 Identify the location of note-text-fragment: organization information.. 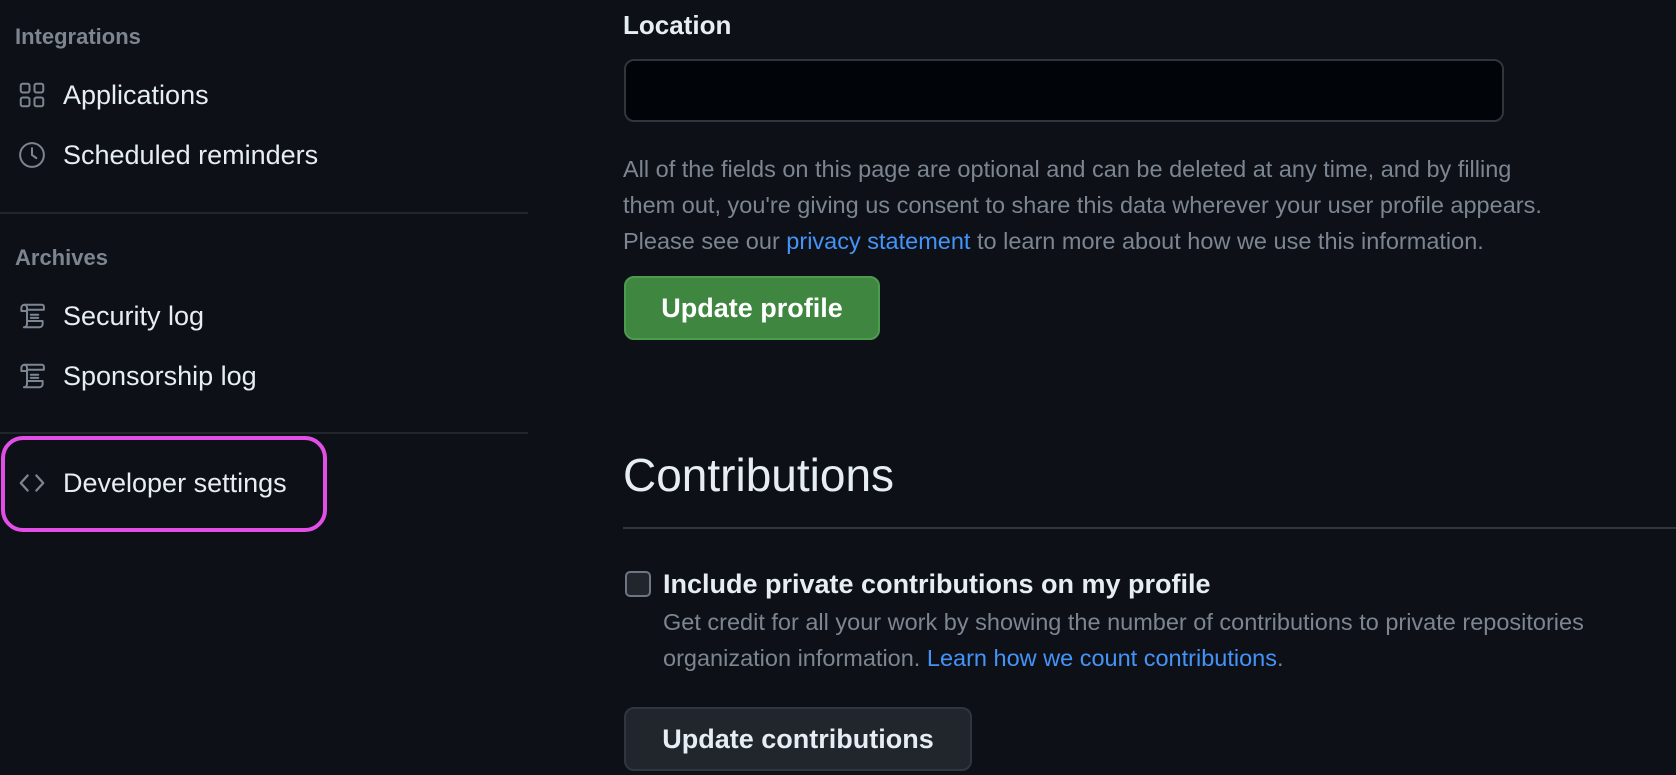
(795, 658).